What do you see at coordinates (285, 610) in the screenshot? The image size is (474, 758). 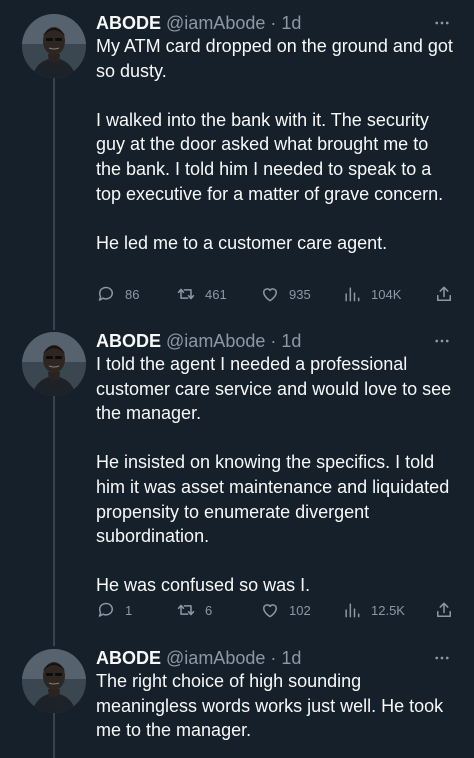 I see `like-button: 102` at bounding box center [285, 610].